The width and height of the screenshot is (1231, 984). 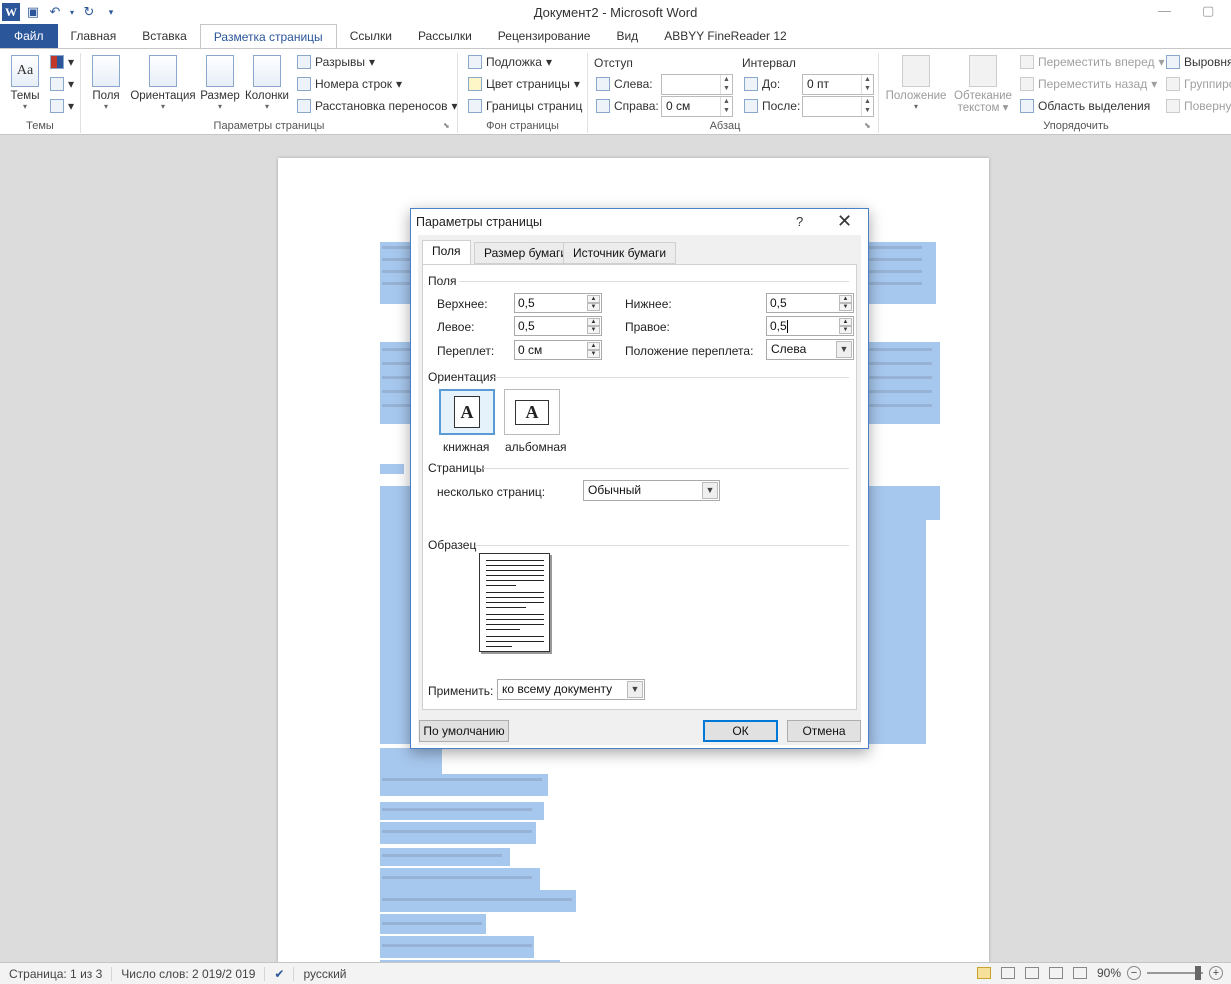 I want to click on tab-paper-source: Источник бумаги, so click(x=620, y=253).